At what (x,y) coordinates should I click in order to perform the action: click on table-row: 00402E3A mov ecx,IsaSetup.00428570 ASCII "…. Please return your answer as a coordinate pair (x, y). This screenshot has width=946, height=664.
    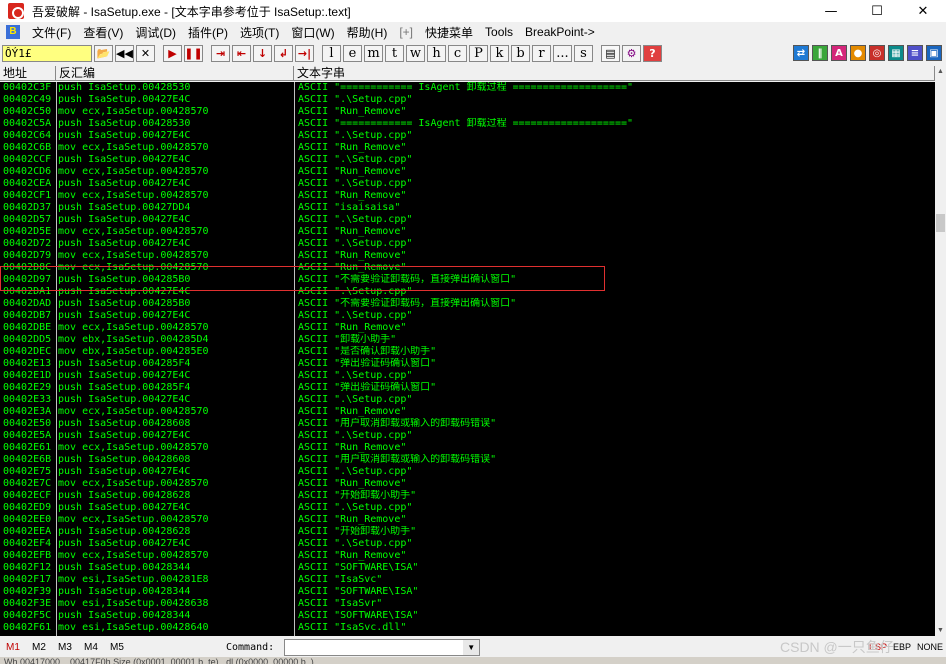
    Looking at the image, I should click on (467, 412).